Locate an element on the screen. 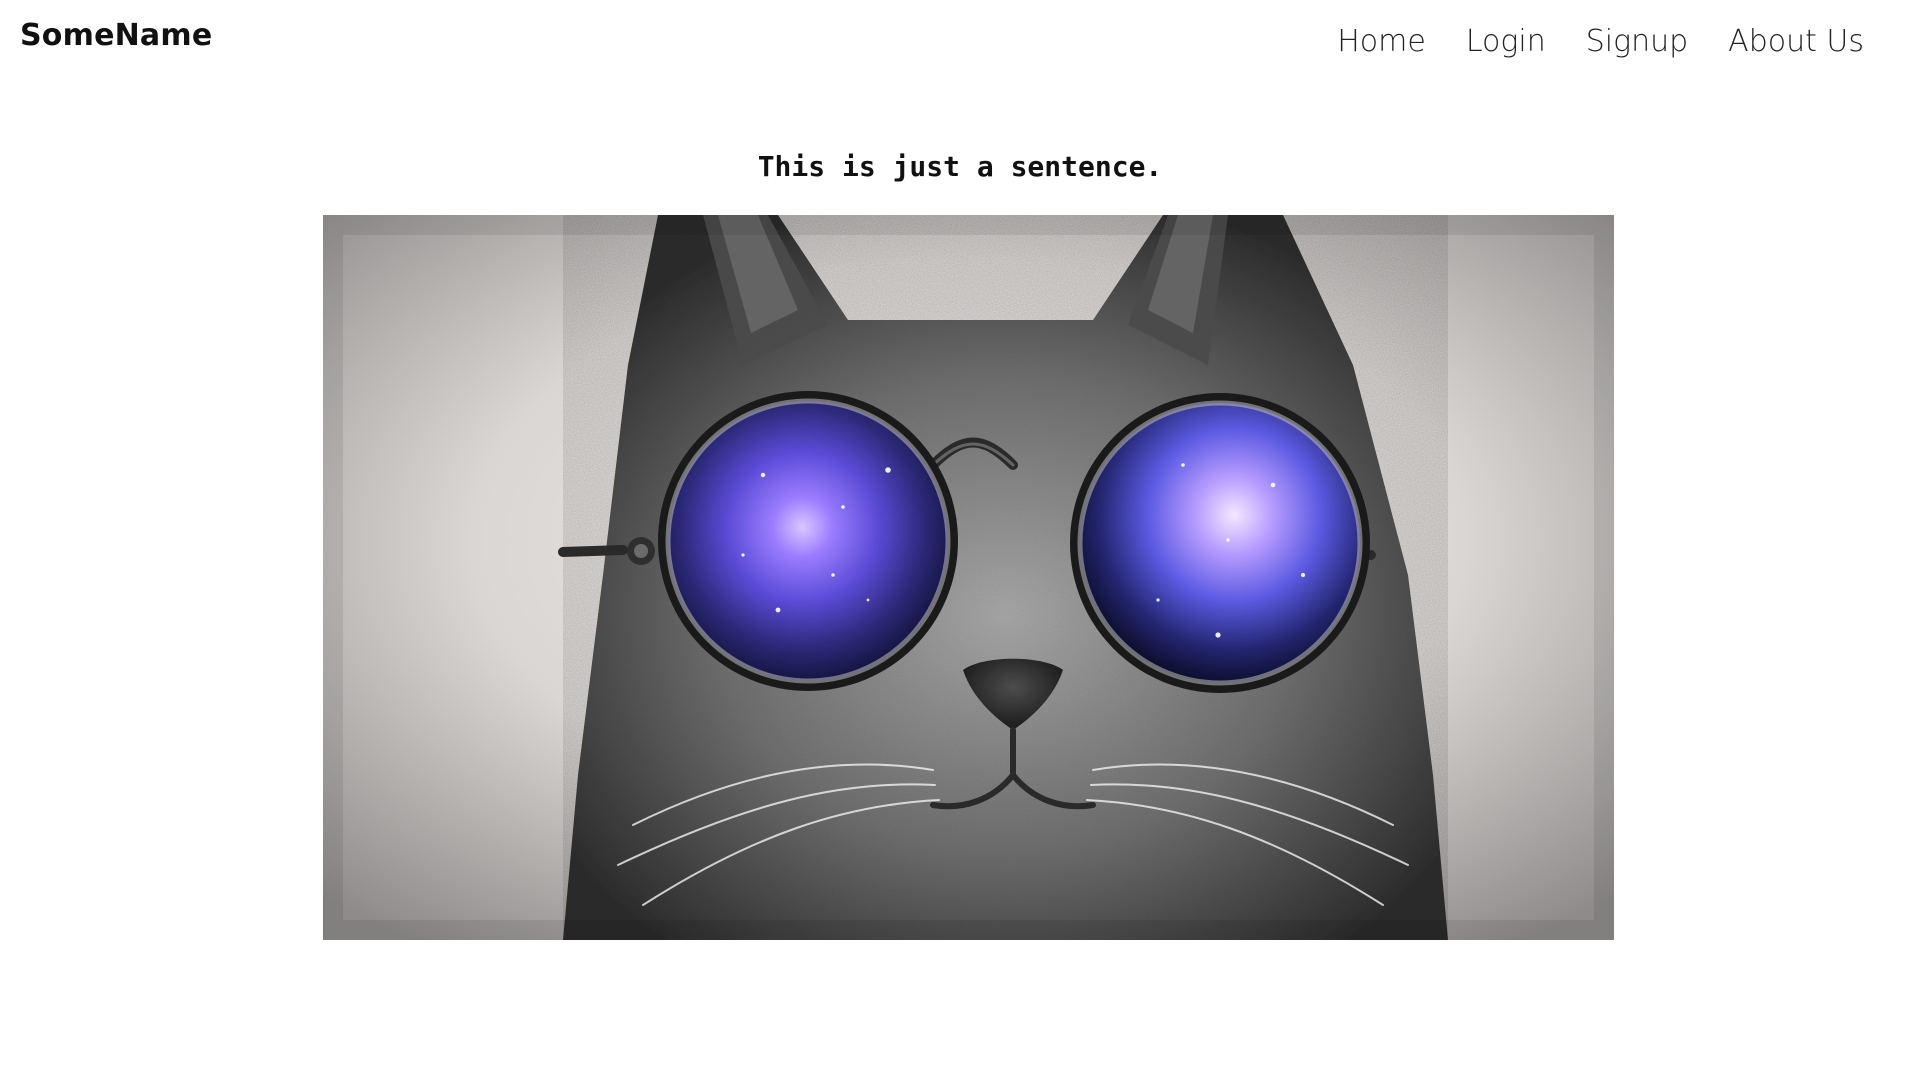 Image resolution: width=1920 pixels, height=1079 pixels. intro-sentence: This is just a sentence. is located at coordinates (960, 166).